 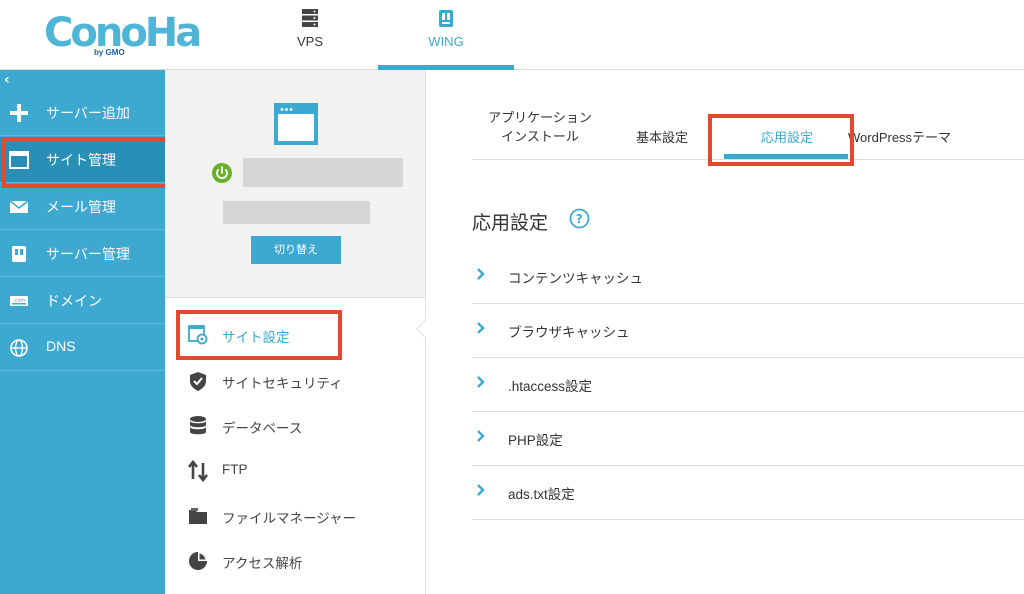 I want to click on menu-label: データベース, so click(x=262, y=428).